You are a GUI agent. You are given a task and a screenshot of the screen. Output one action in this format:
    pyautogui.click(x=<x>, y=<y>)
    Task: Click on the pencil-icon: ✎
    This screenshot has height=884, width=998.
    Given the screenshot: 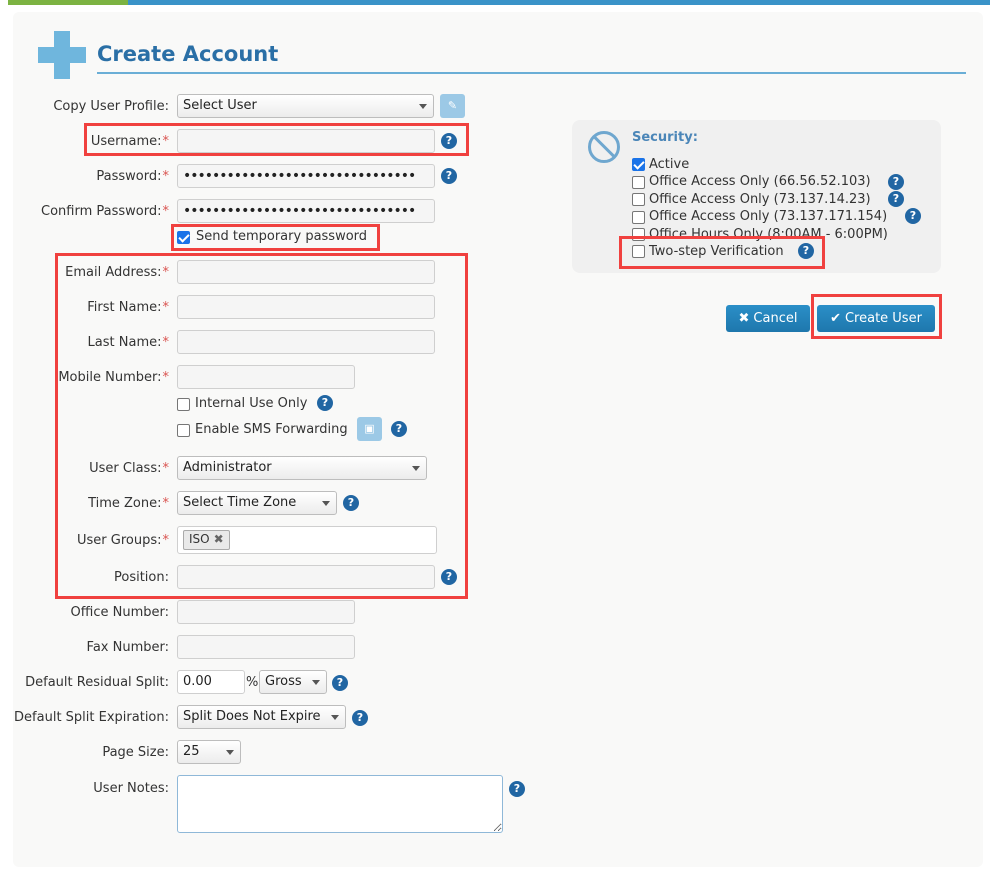 What is the action you would take?
    pyautogui.click(x=452, y=105)
    